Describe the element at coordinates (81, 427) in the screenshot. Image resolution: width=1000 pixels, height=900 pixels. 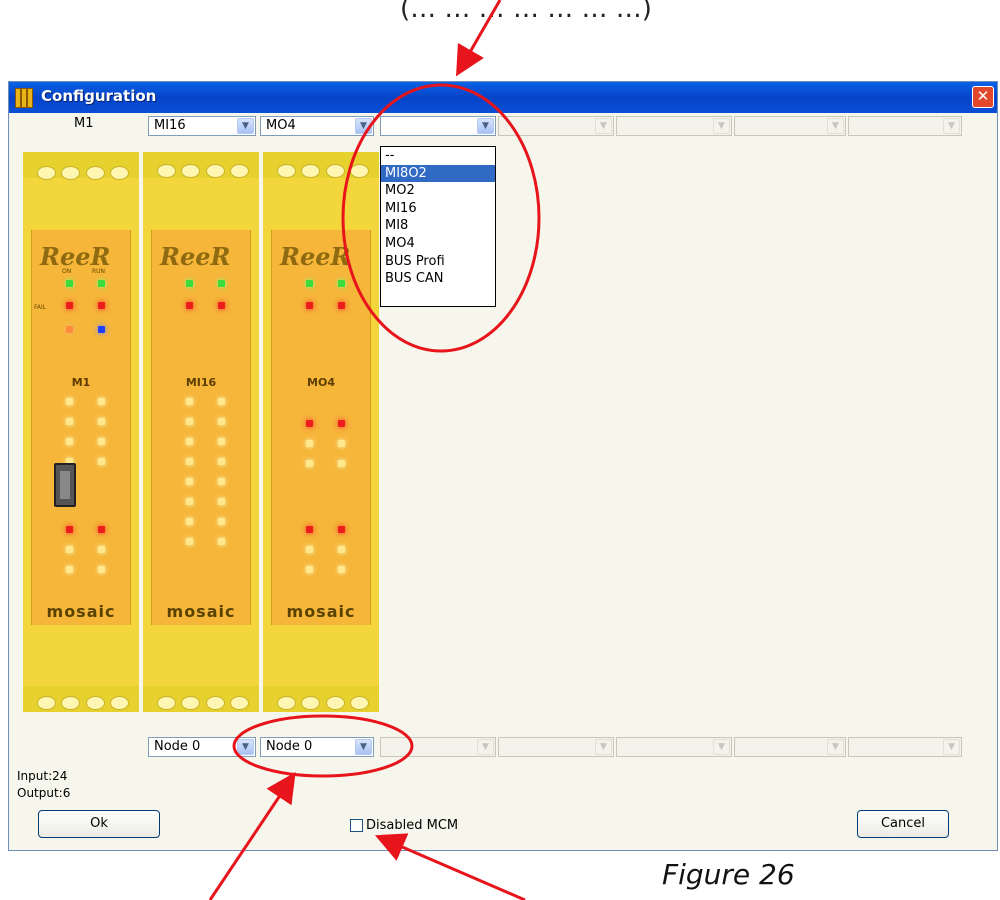
I see `module-face: ReeR ON RUN FAIL M1 mosaic` at that location.